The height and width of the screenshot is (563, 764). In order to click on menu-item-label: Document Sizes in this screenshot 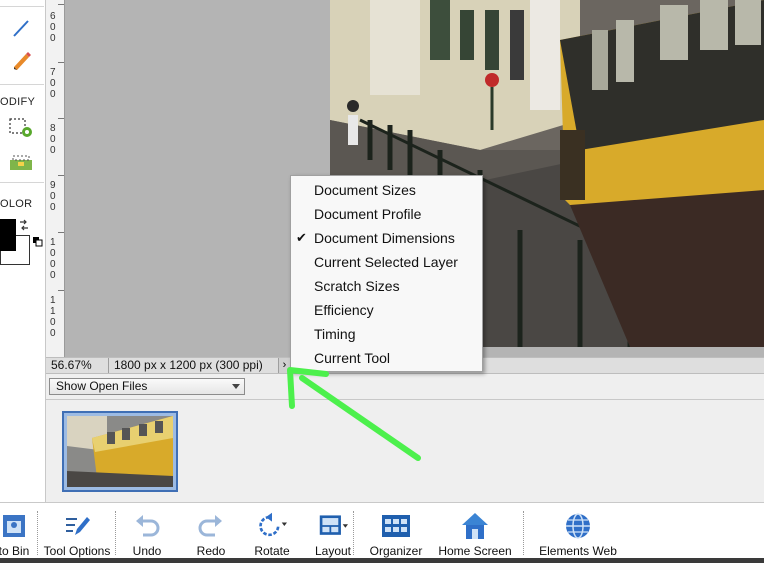, I will do `click(365, 190)`.